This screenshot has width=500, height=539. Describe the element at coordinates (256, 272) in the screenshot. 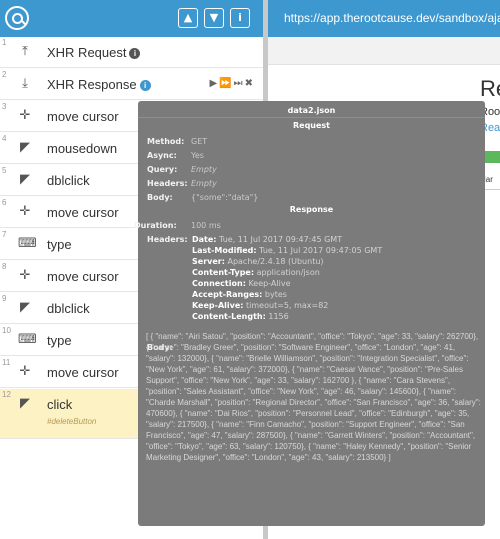

I see `response-header: Content-Type: application/json` at that location.